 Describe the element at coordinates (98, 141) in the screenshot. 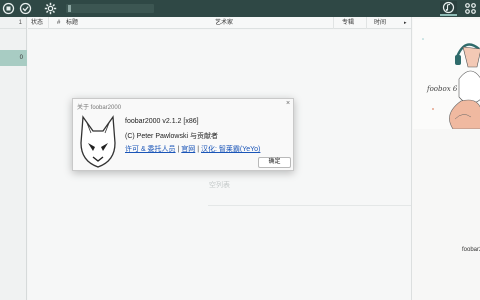

I see `foobar-logo-icon` at that location.